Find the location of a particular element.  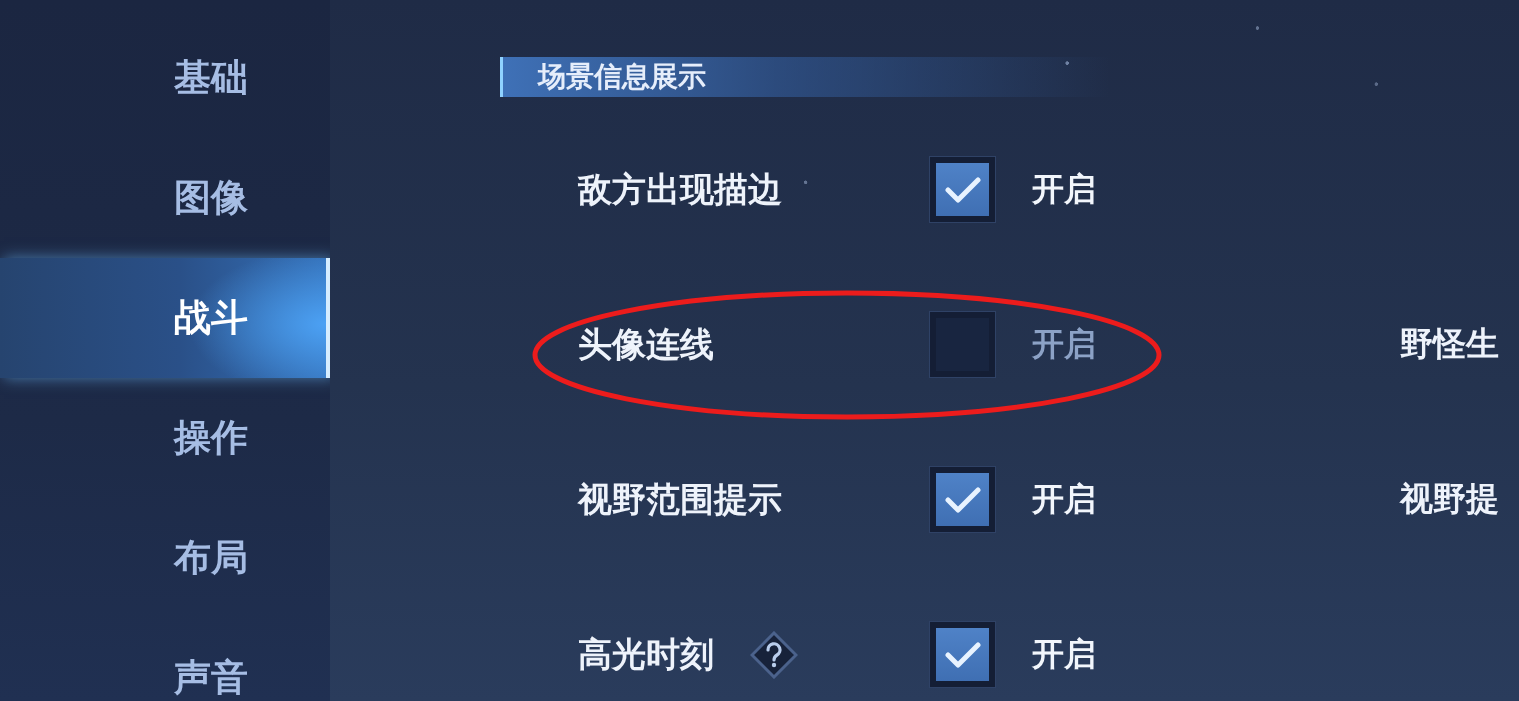

setting-label: 高光时刻 is located at coordinates (646, 654).